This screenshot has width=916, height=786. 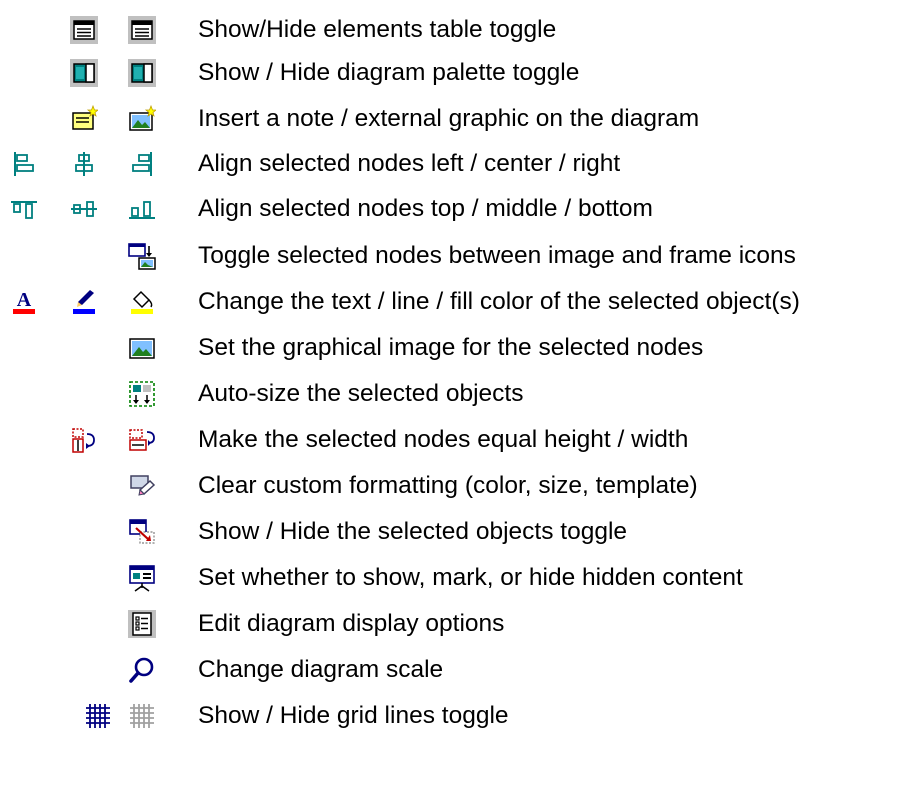 What do you see at coordinates (142, 440) in the screenshot?
I see `equal-width-icon` at bounding box center [142, 440].